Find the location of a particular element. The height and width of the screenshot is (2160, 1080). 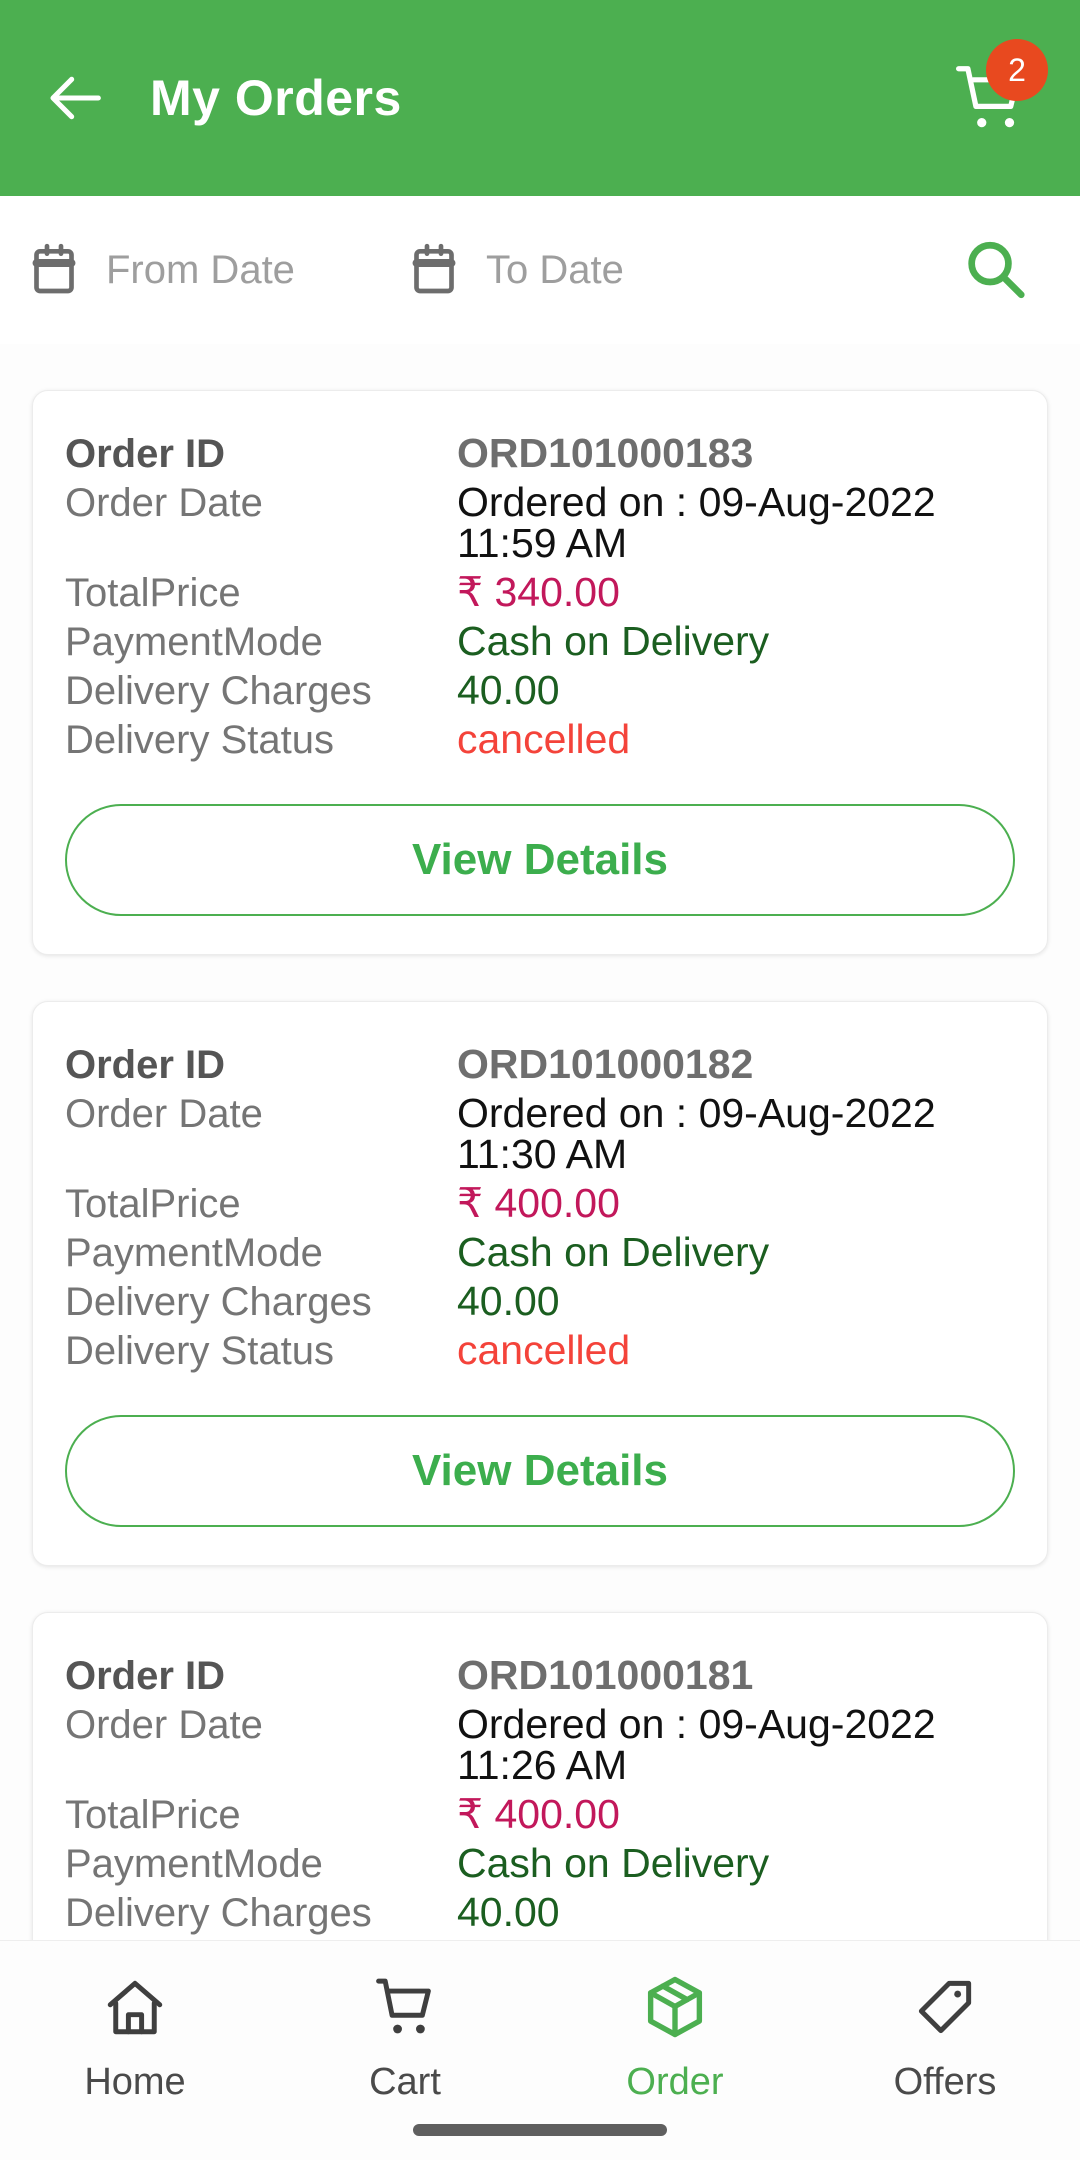

to-date-field: To Date is located at coordinates (601, 270).